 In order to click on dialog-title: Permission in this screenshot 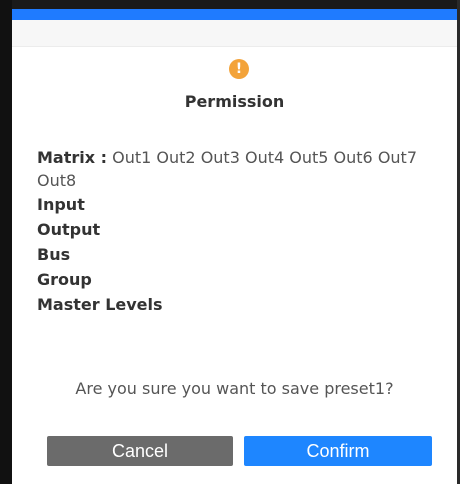, I will do `click(234, 101)`.